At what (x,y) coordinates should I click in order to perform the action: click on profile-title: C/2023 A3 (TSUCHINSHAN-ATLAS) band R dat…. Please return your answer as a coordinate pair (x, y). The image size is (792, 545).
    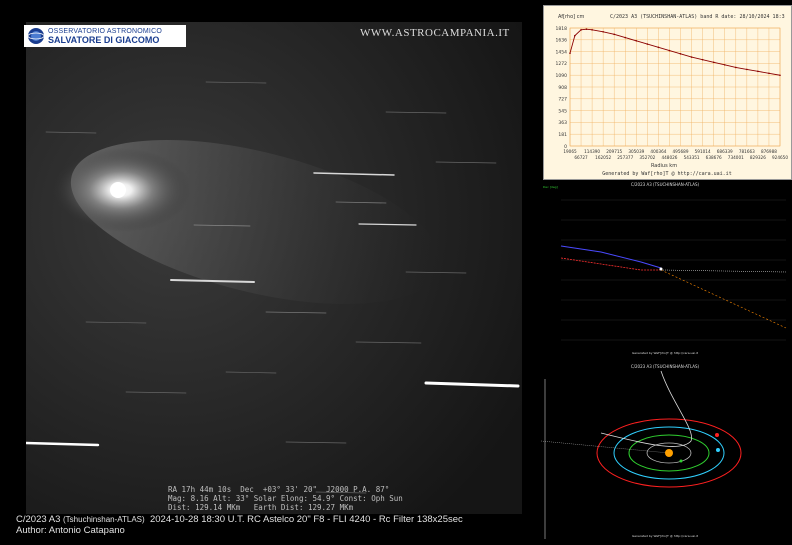
    Looking at the image, I should click on (697, 17).